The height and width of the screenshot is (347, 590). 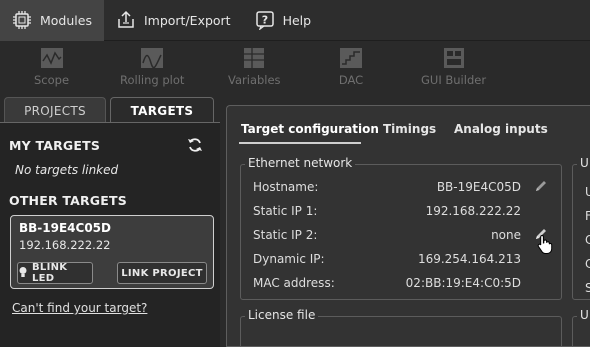 What do you see at coordinates (545, 245) in the screenshot?
I see `hand-cursor-icon` at bounding box center [545, 245].